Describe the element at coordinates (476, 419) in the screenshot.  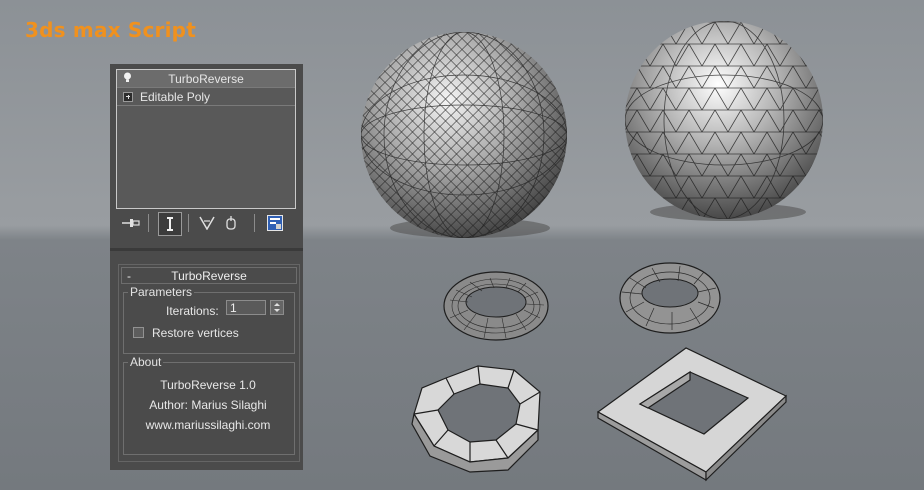
I see `octagon-ring` at that location.